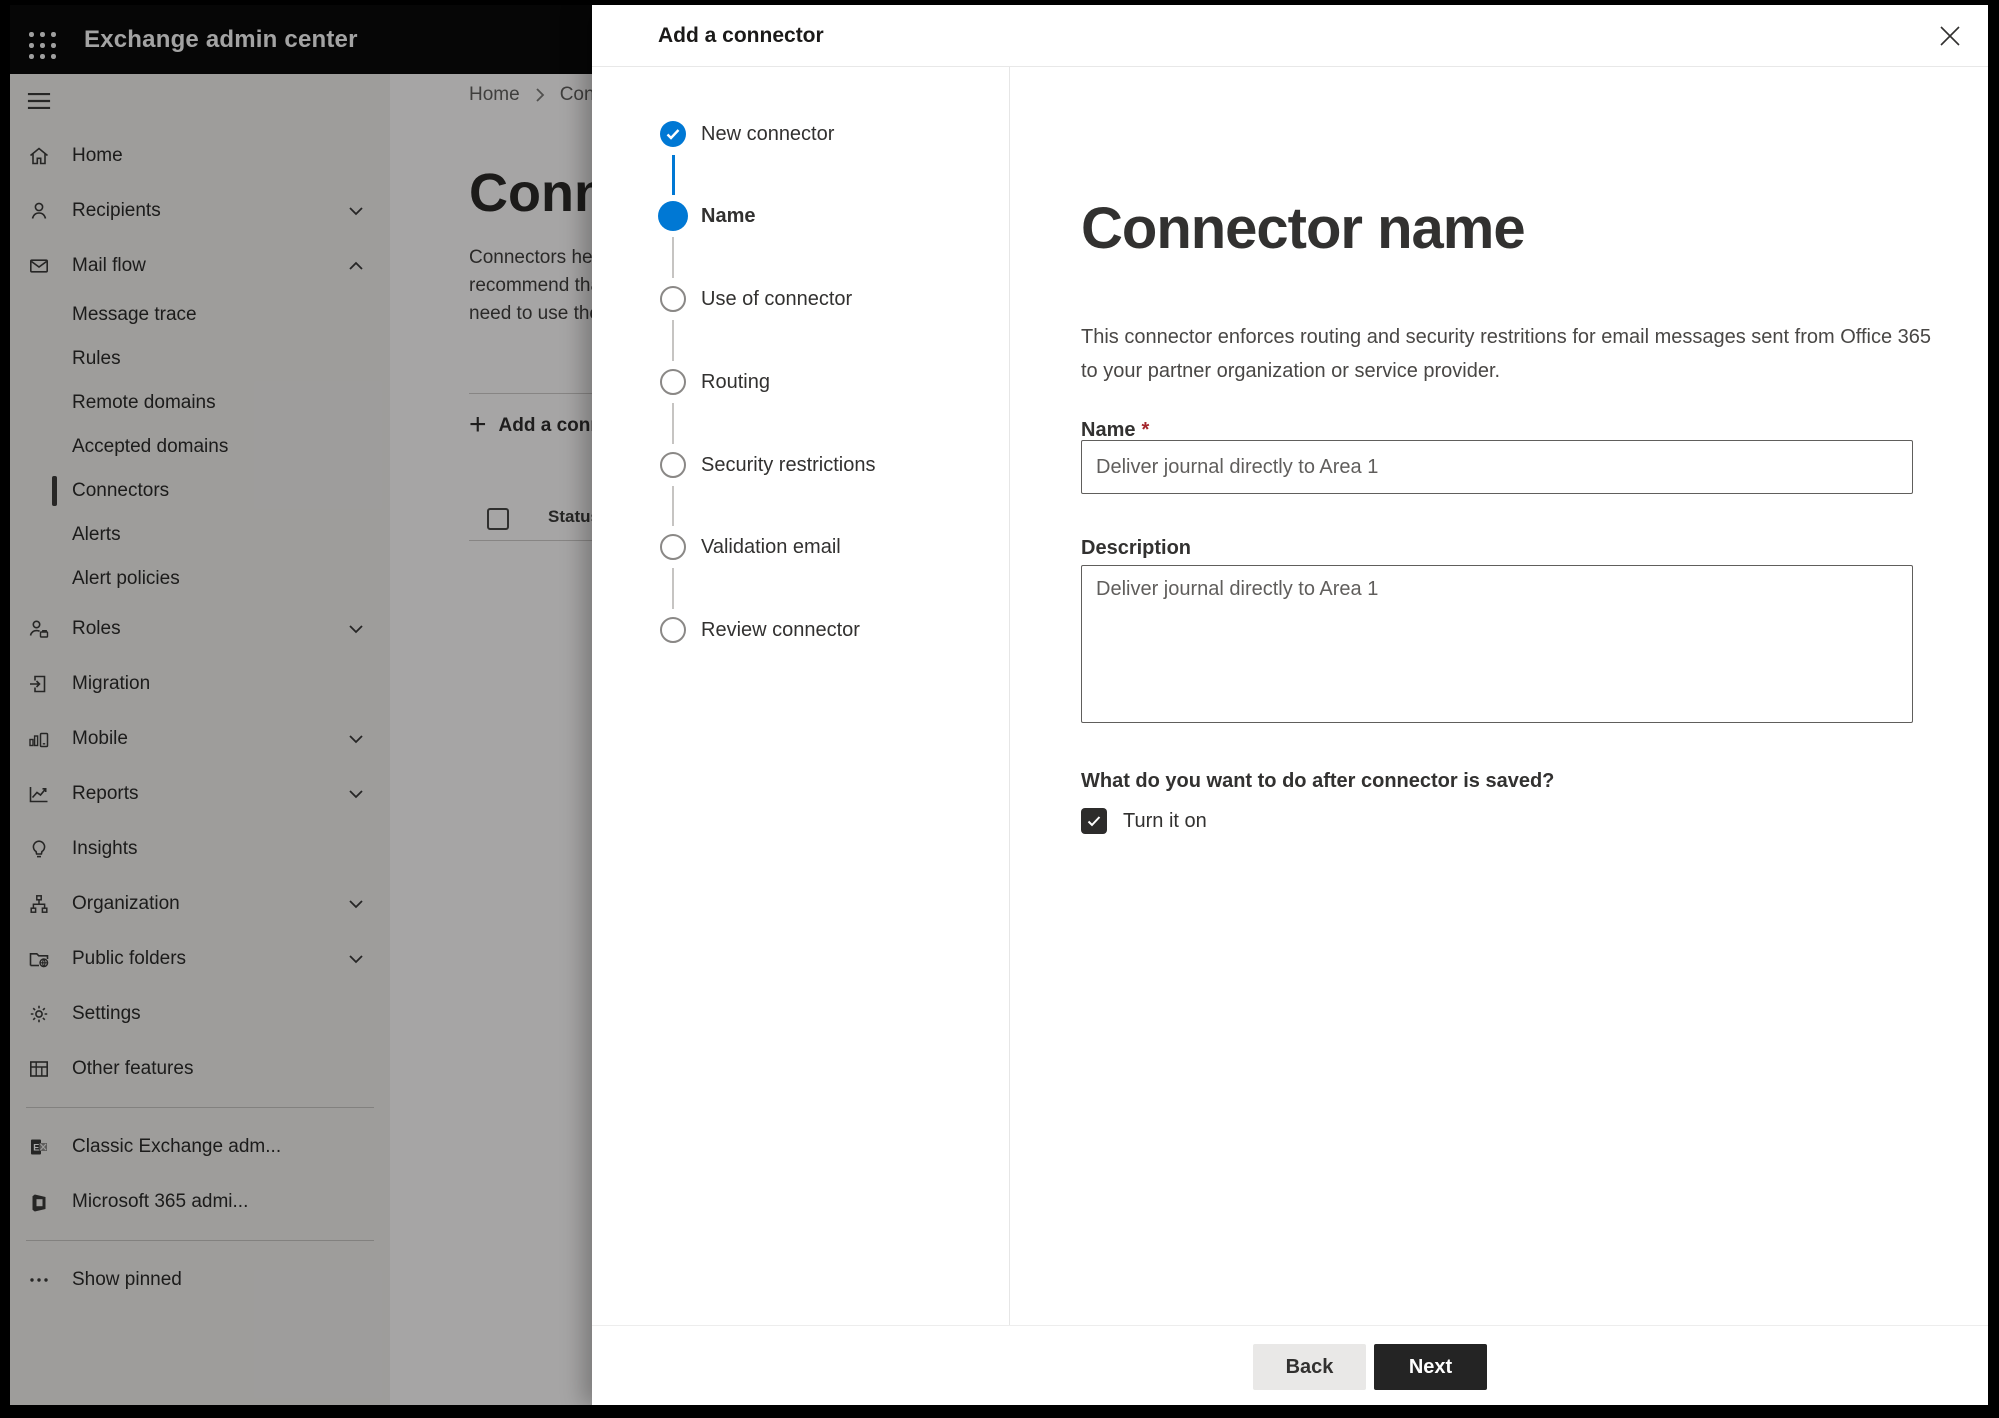 The width and height of the screenshot is (1999, 1418). I want to click on step-heading: Connector name, so click(1303, 228).